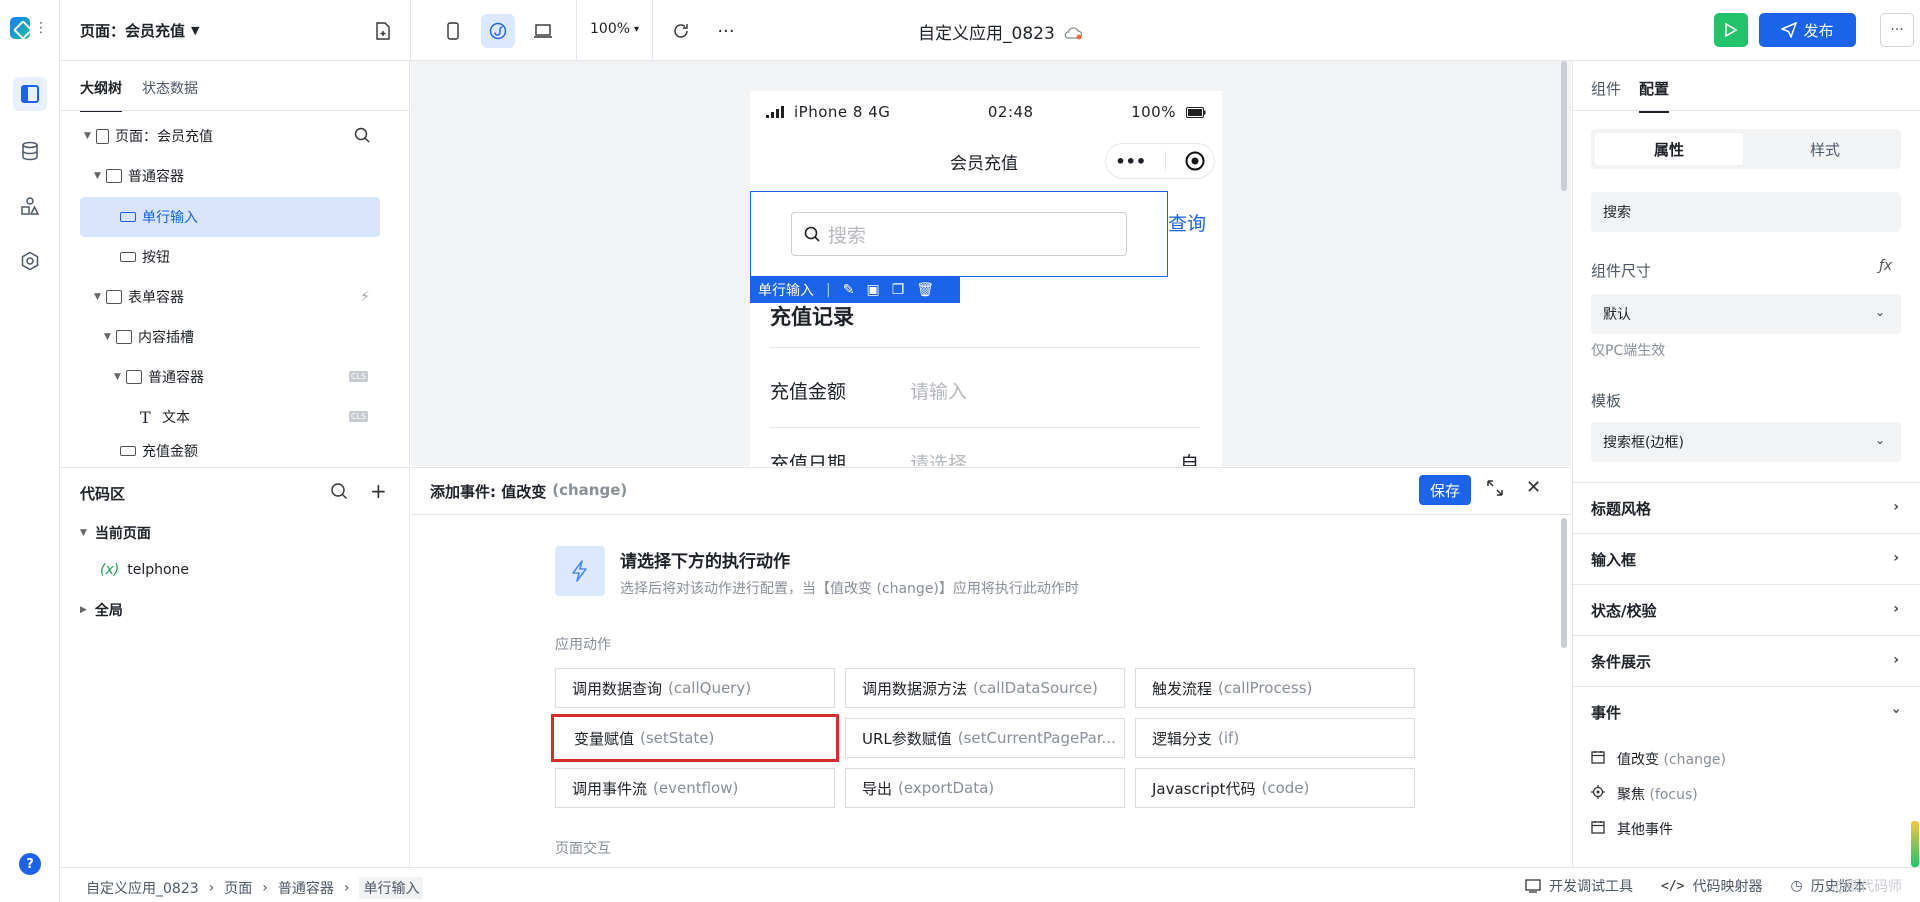 The width and height of the screenshot is (1920, 902). Describe the element at coordinates (230, 448) in the screenshot. I see `tree-node-amount: 充值金额` at that location.